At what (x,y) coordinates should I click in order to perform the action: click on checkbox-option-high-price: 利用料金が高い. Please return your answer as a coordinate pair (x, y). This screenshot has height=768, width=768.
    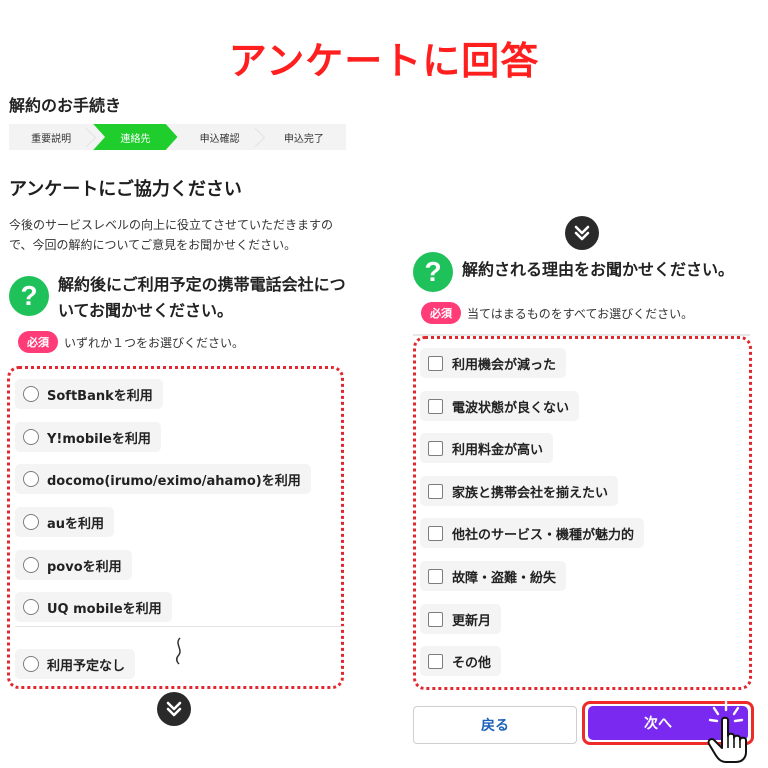
    Looking at the image, I should click on (487, 448).